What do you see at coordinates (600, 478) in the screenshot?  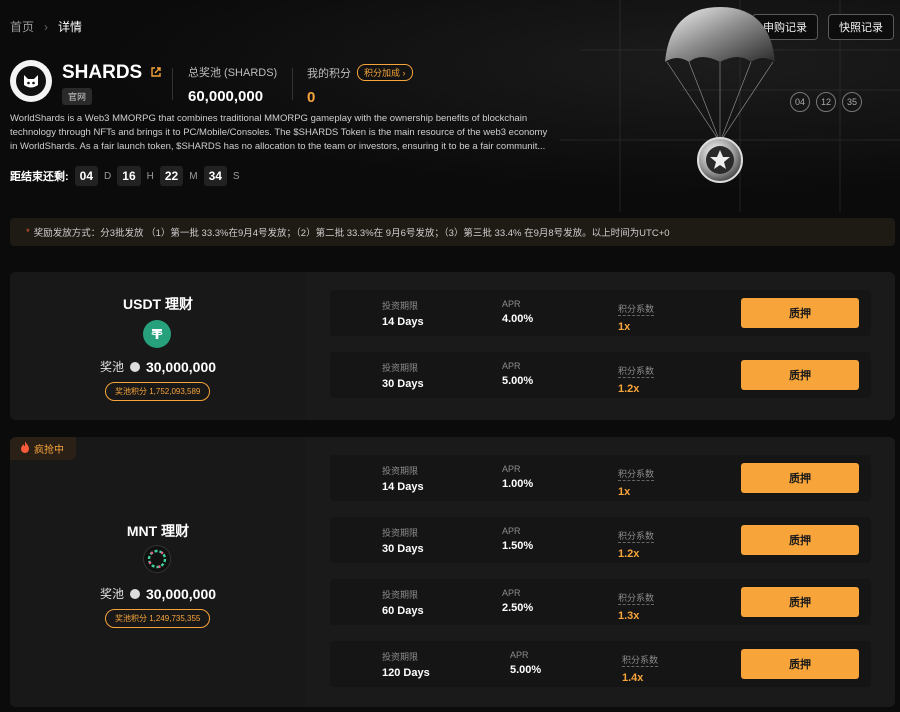 I see `stake-row: 投资期限 14 Days APR 1.00% 积分系数 1x 质押` at bounding box center [600, 478].